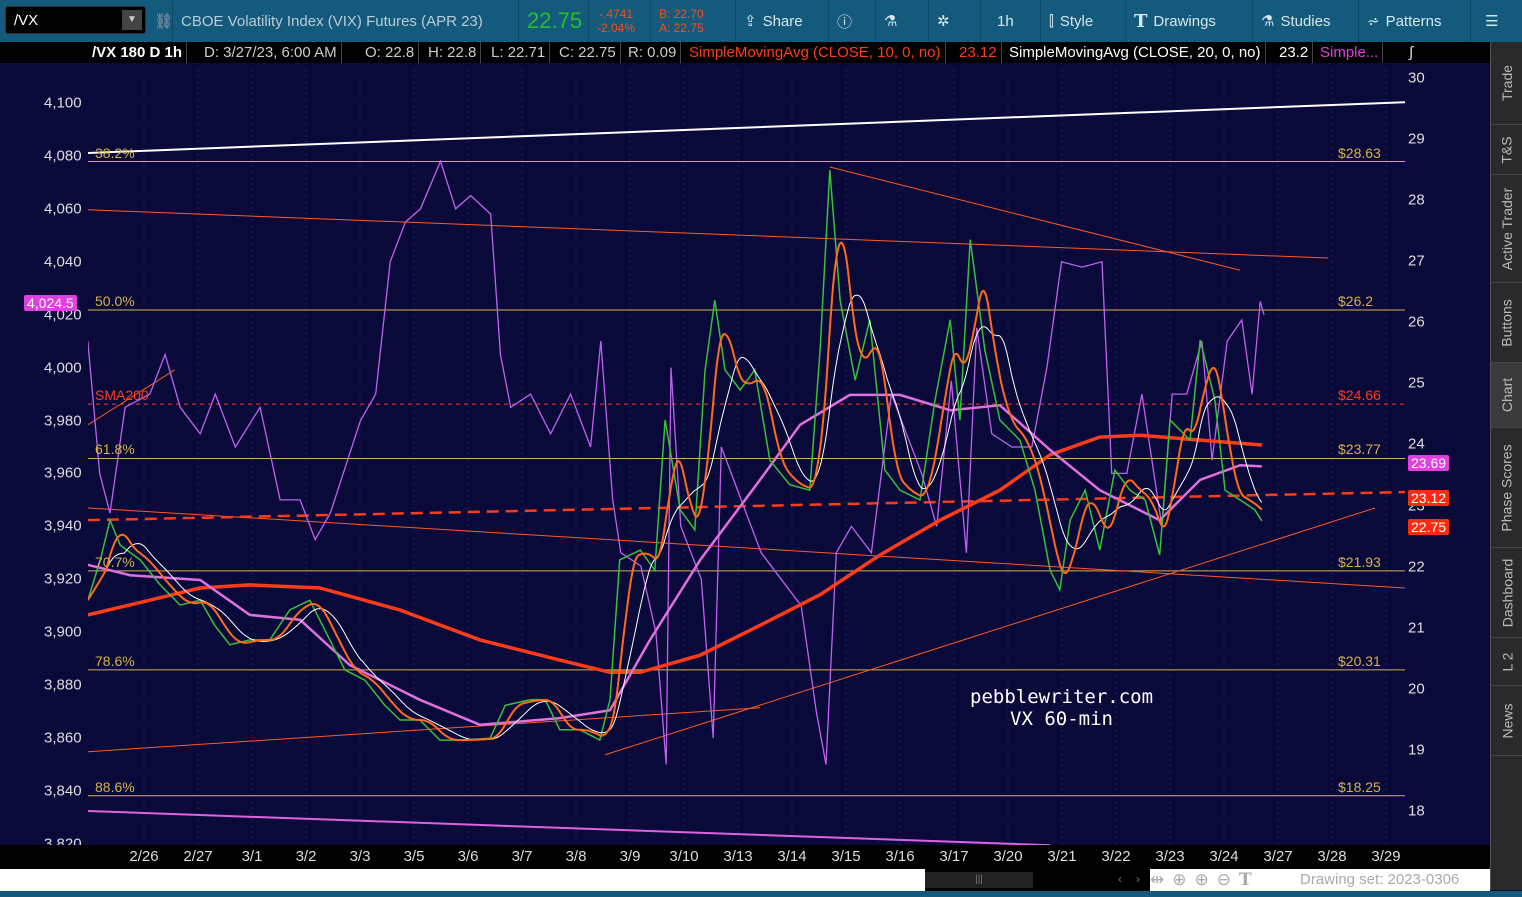 Image resolution: width=1522 pixels, height=897 pixels. I want to click on zoom-out-icon: ⊖, so click(1224, 880).